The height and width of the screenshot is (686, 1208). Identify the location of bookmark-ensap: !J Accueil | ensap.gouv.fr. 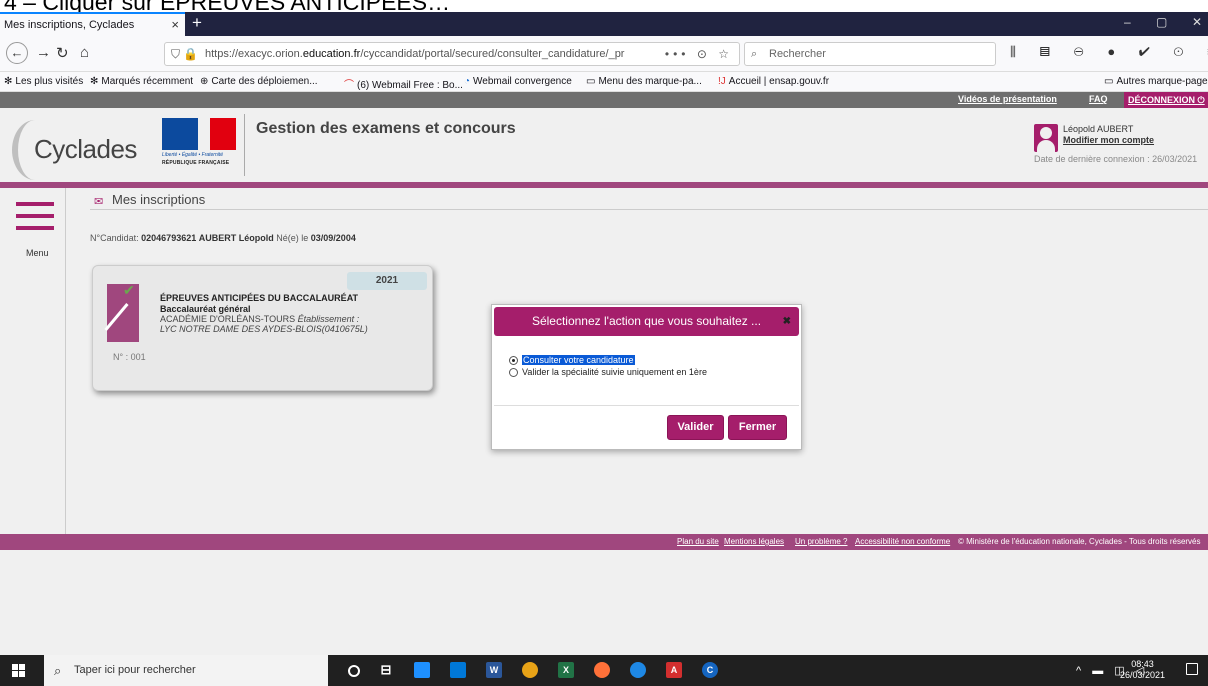
(773, 81).